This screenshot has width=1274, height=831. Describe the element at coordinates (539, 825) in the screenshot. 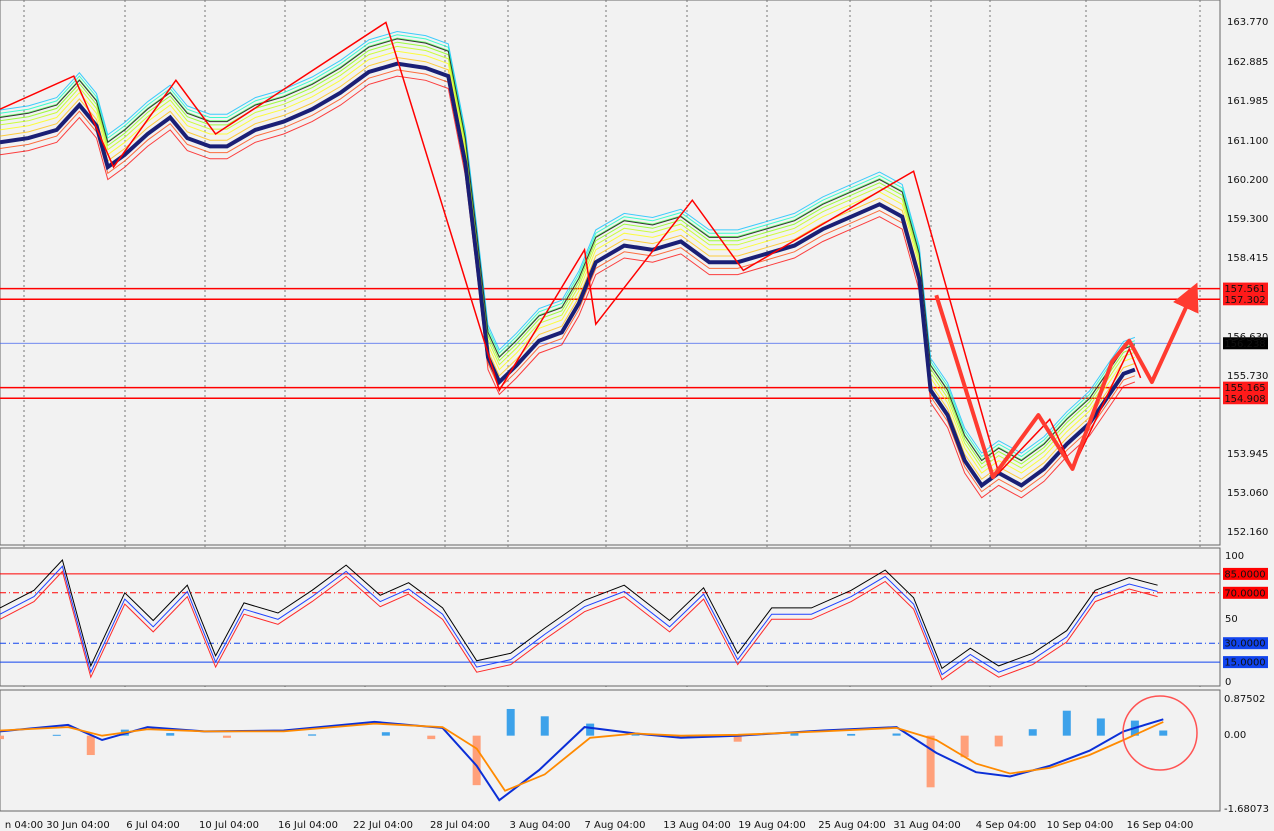

I see `date-tick-label: 3 Aug 04:00` at that location.